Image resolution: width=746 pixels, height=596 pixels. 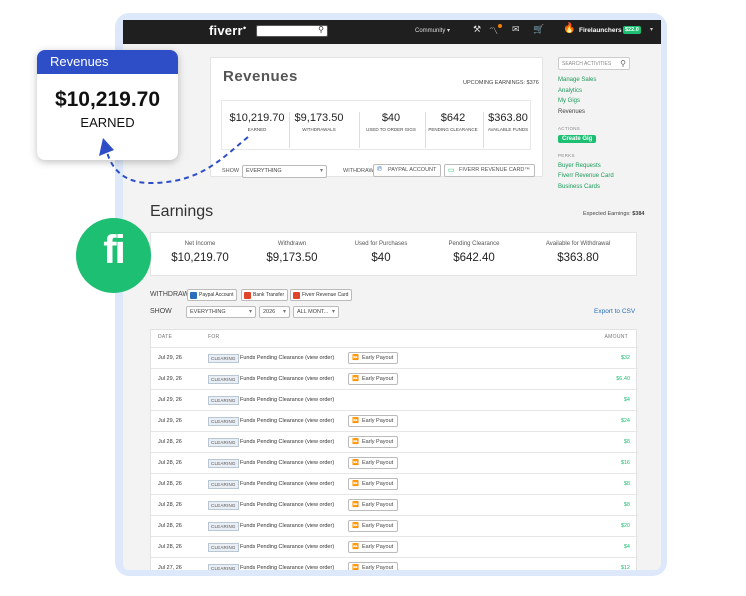 I want to click on dashed-connector, so click(x=177, y=160).